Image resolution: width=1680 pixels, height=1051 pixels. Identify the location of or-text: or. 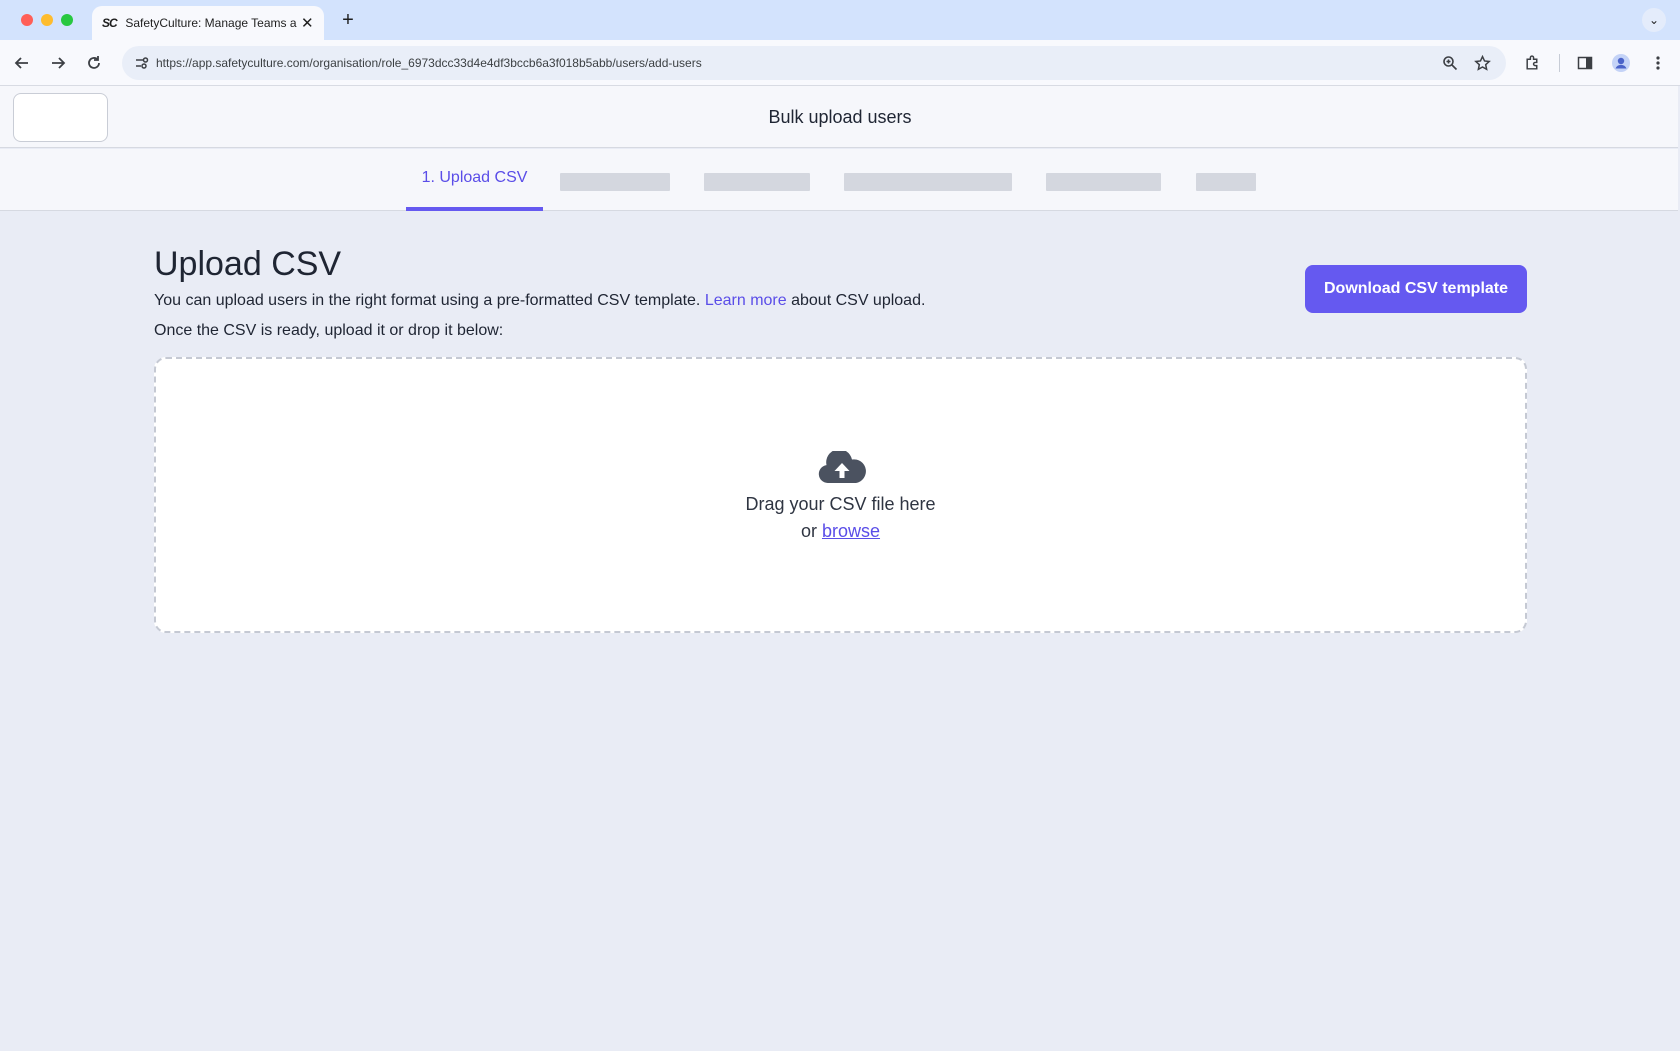
(811, 531).